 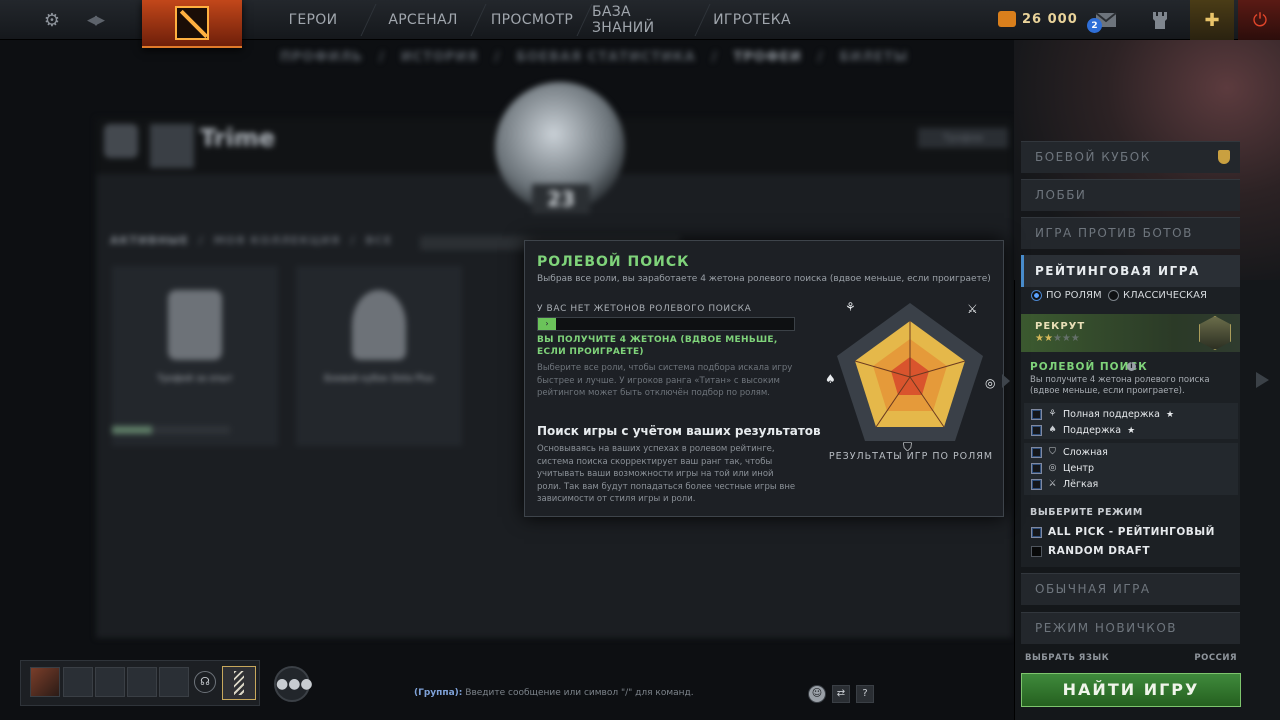 I want to click on radio-dot-selected, so click(x=1036, y=295).